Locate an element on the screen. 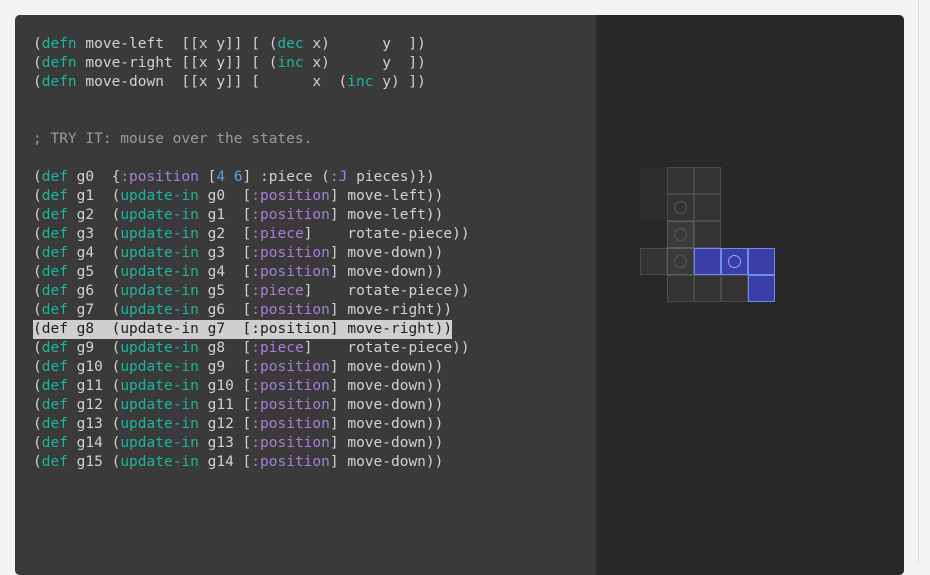 Image resolution: width=930 pixels, height=575 pixels. j-keyword: :J is located at coordinates (338, 177).